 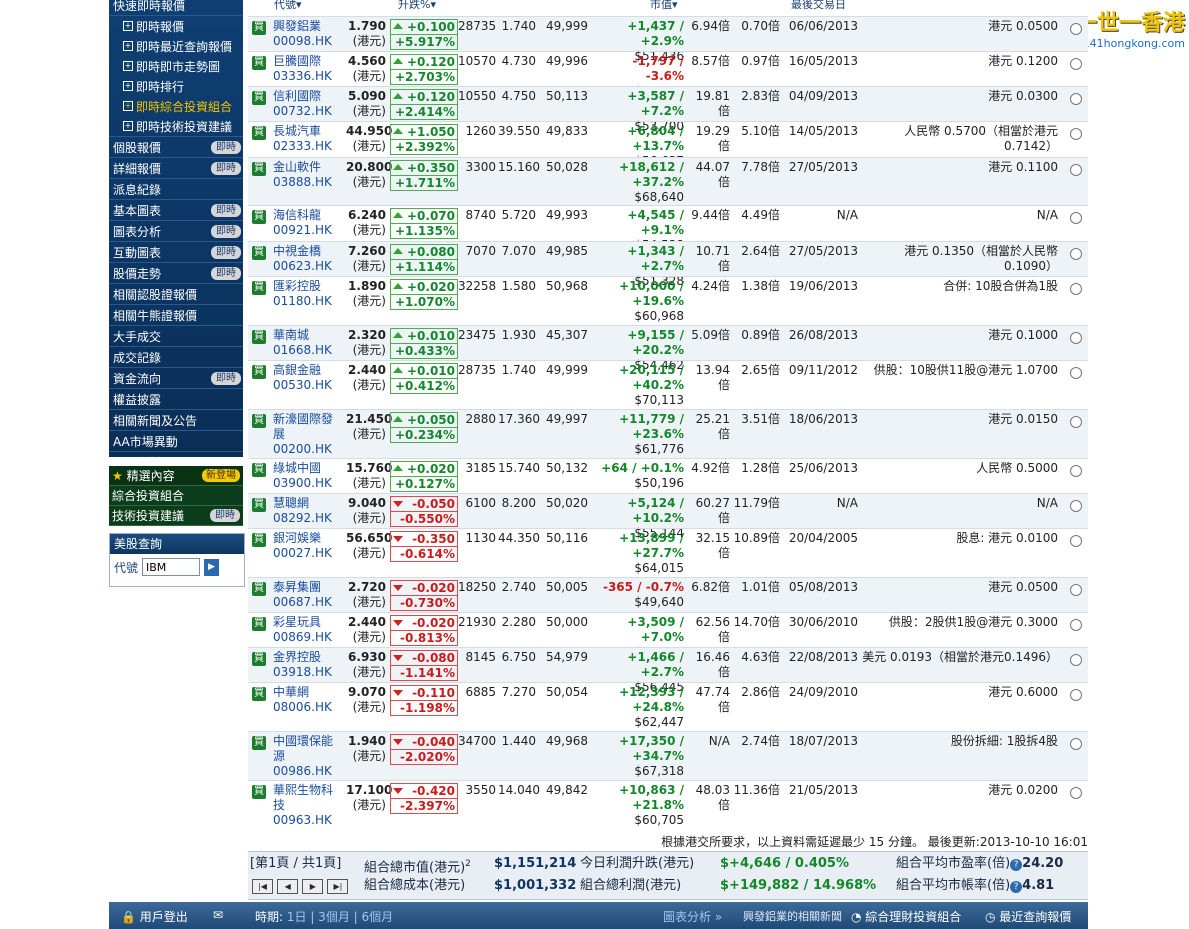 I want to click on nav-sub-item: + 即時即市走勢圖, so click(x=176, y=66).